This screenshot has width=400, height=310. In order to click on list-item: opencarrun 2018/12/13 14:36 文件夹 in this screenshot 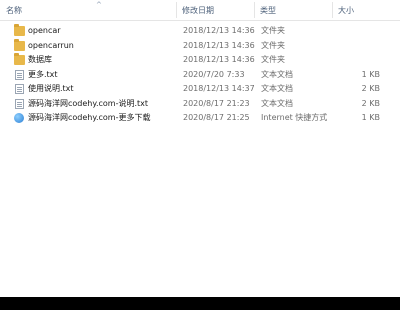, I will do `click(200, 46)`.